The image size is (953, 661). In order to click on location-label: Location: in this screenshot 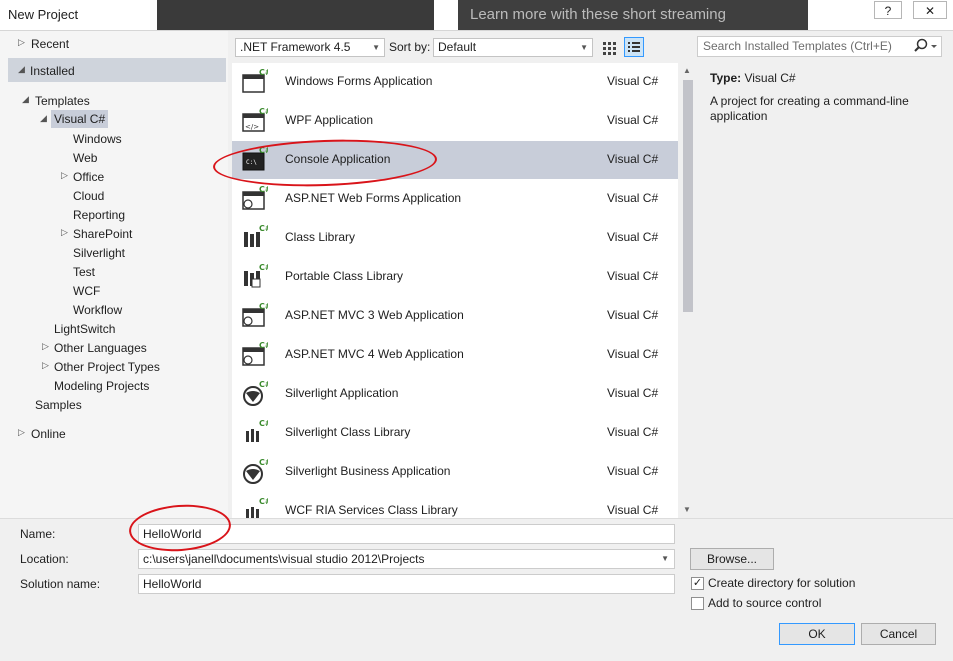, I will do `click(44, 559)`.